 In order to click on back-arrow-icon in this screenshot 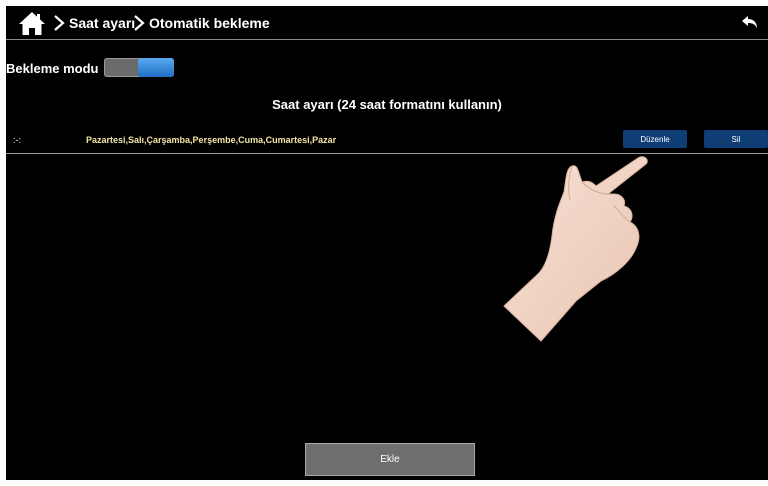, I will do `click(750, 22)`.